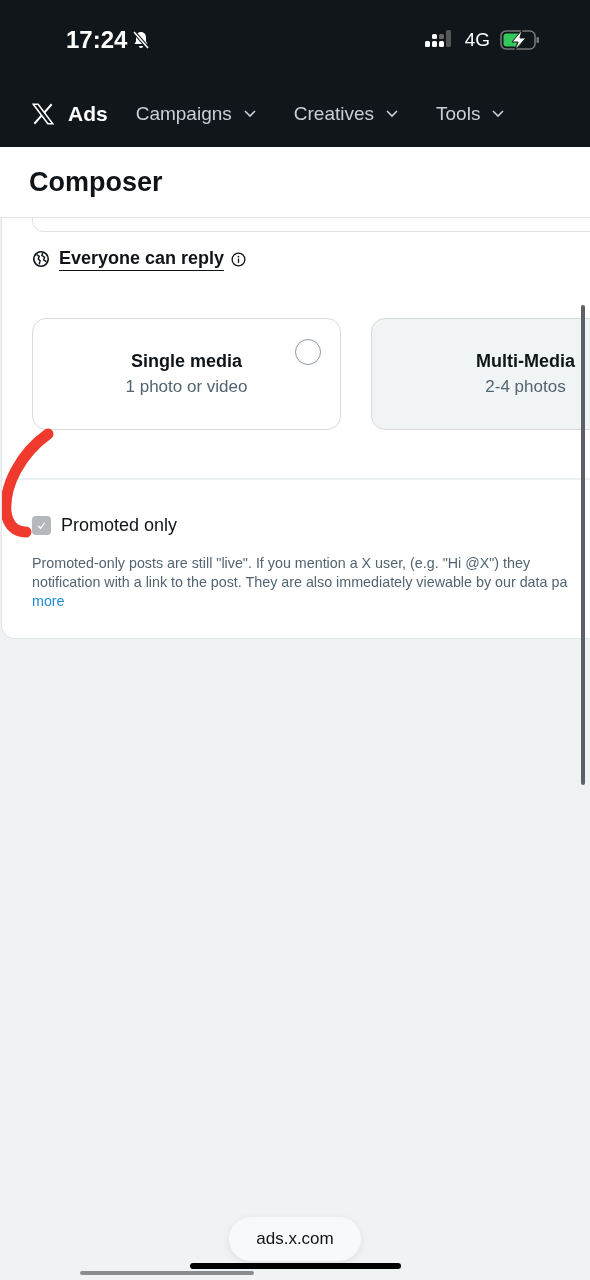  I want to click on nav-menu: Campaigns, so click(195, 113).